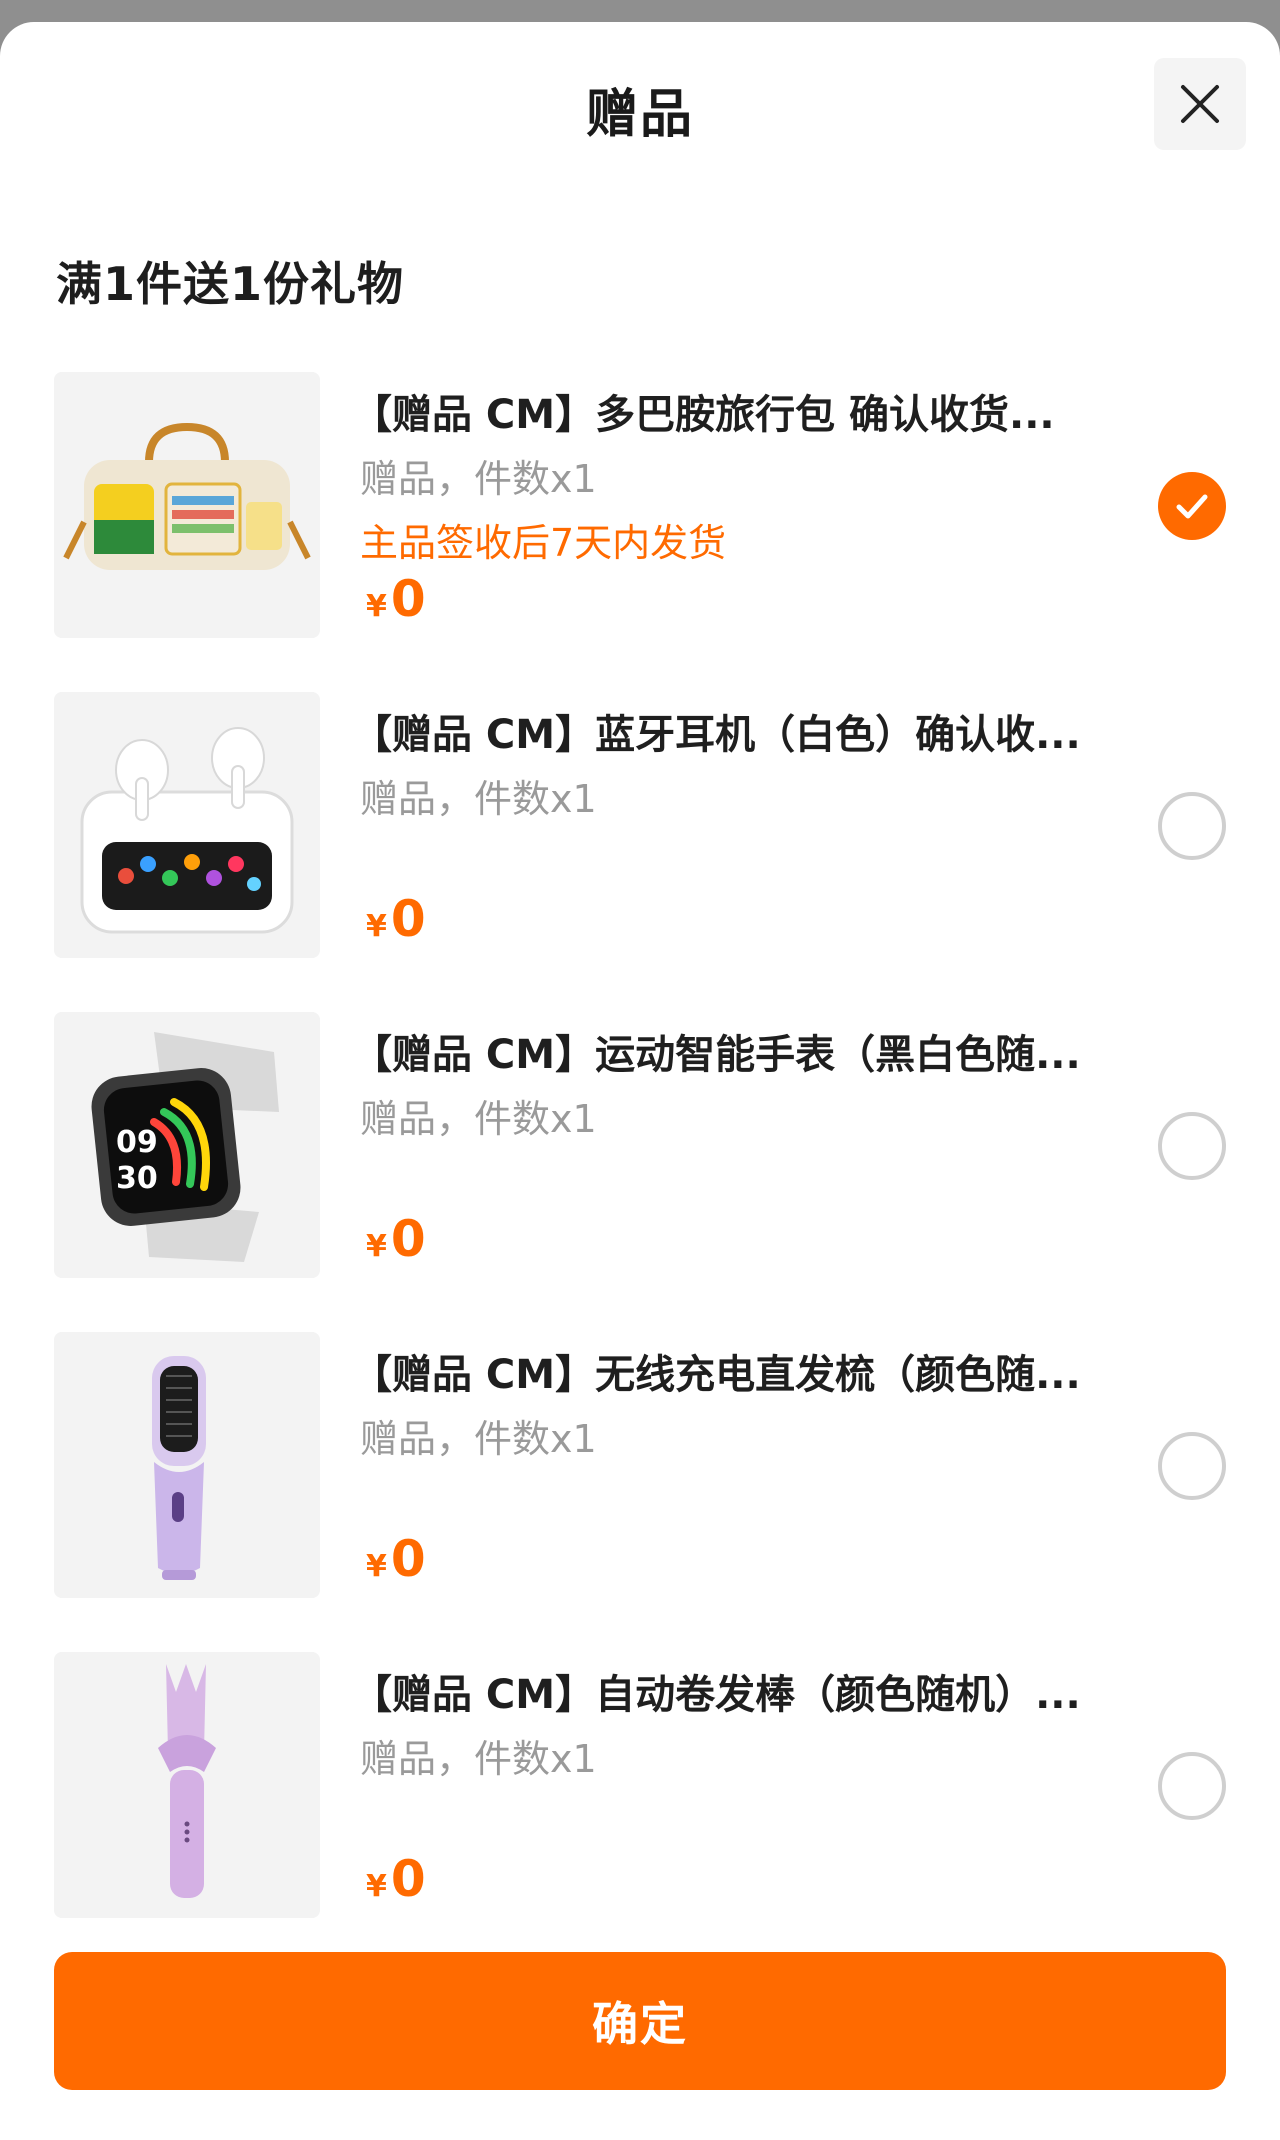 The height and width of the screenshot is (2140, 1280). I want to click on bluetooth-earbuds-image, so click(187, 825).